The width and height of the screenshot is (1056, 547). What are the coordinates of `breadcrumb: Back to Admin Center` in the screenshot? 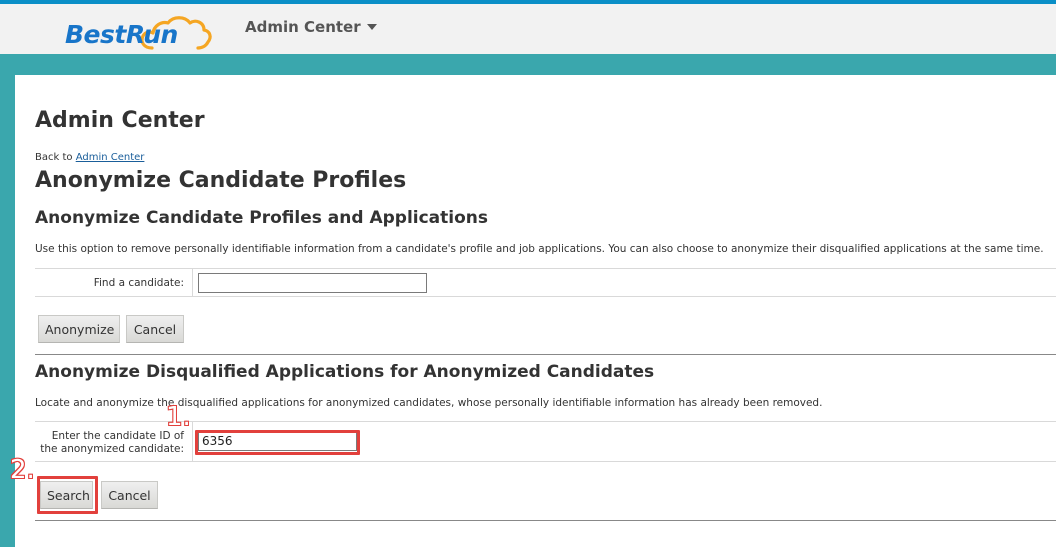 It's located at (89, 157).